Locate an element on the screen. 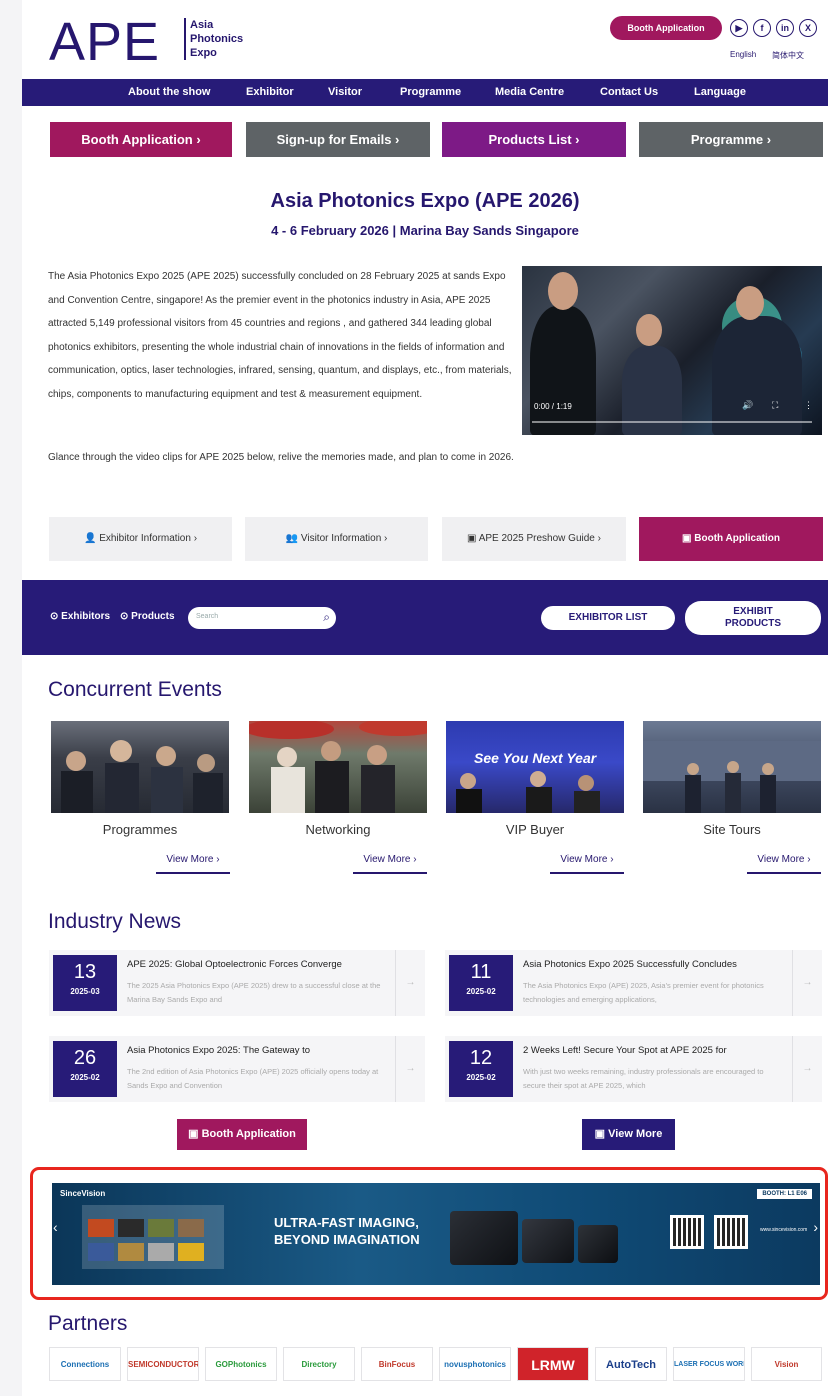 The width and height of the screenshot is (828, 1396). header-booth-application-button: Booth Application is located at coordinates (666, 28).